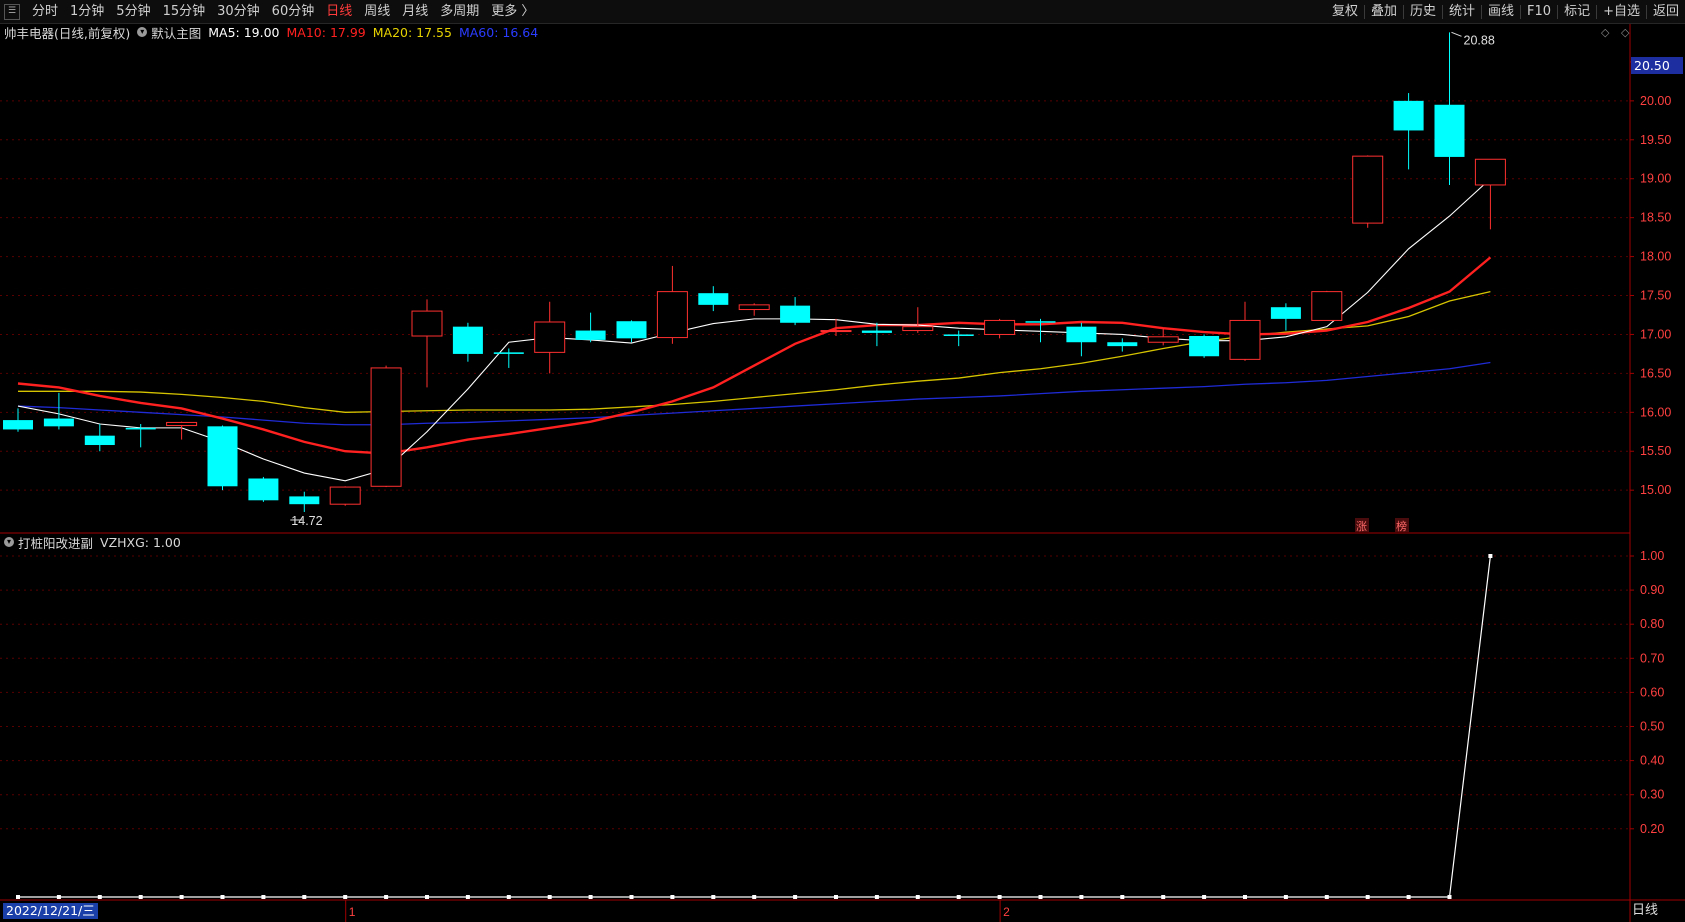 This screenshot has width=1685, height=922. I want to click on sub-indicator-toggle-icon: ▾, so click(9, 542).